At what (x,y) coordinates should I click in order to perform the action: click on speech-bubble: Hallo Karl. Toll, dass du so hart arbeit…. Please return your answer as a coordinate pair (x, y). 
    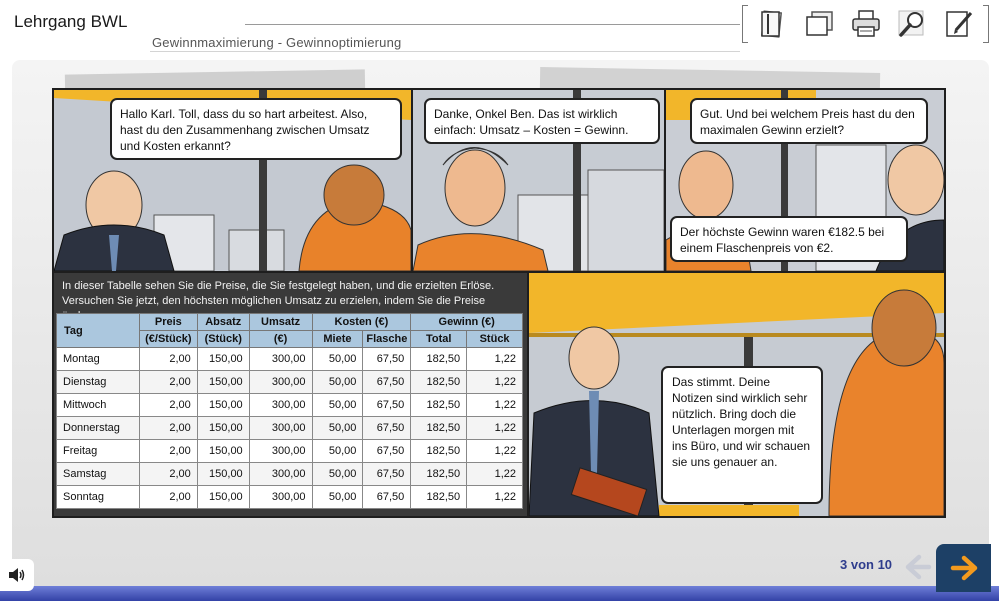
    Looking at the image, I should click on (256, 129).